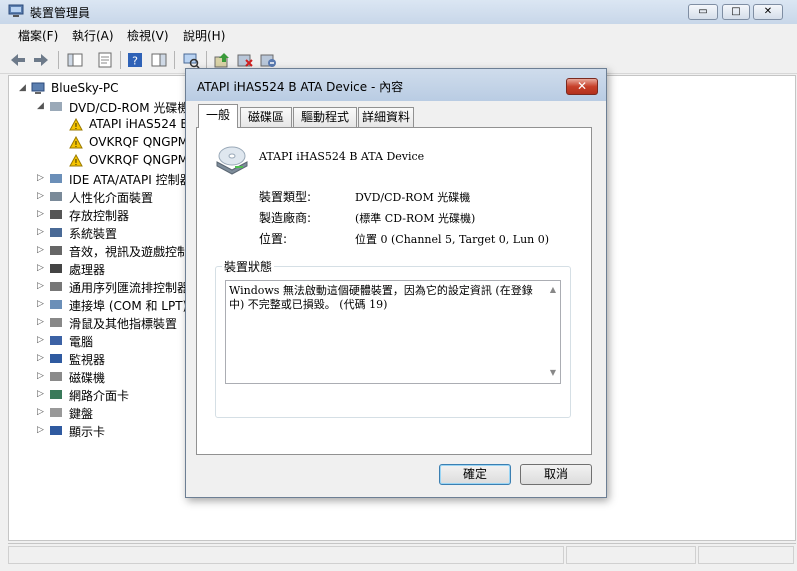  What do you see at coordinates (148, 35) in the screenshot?
I see `menu-view: 檢視(V)` at bounding box center [148, 35].